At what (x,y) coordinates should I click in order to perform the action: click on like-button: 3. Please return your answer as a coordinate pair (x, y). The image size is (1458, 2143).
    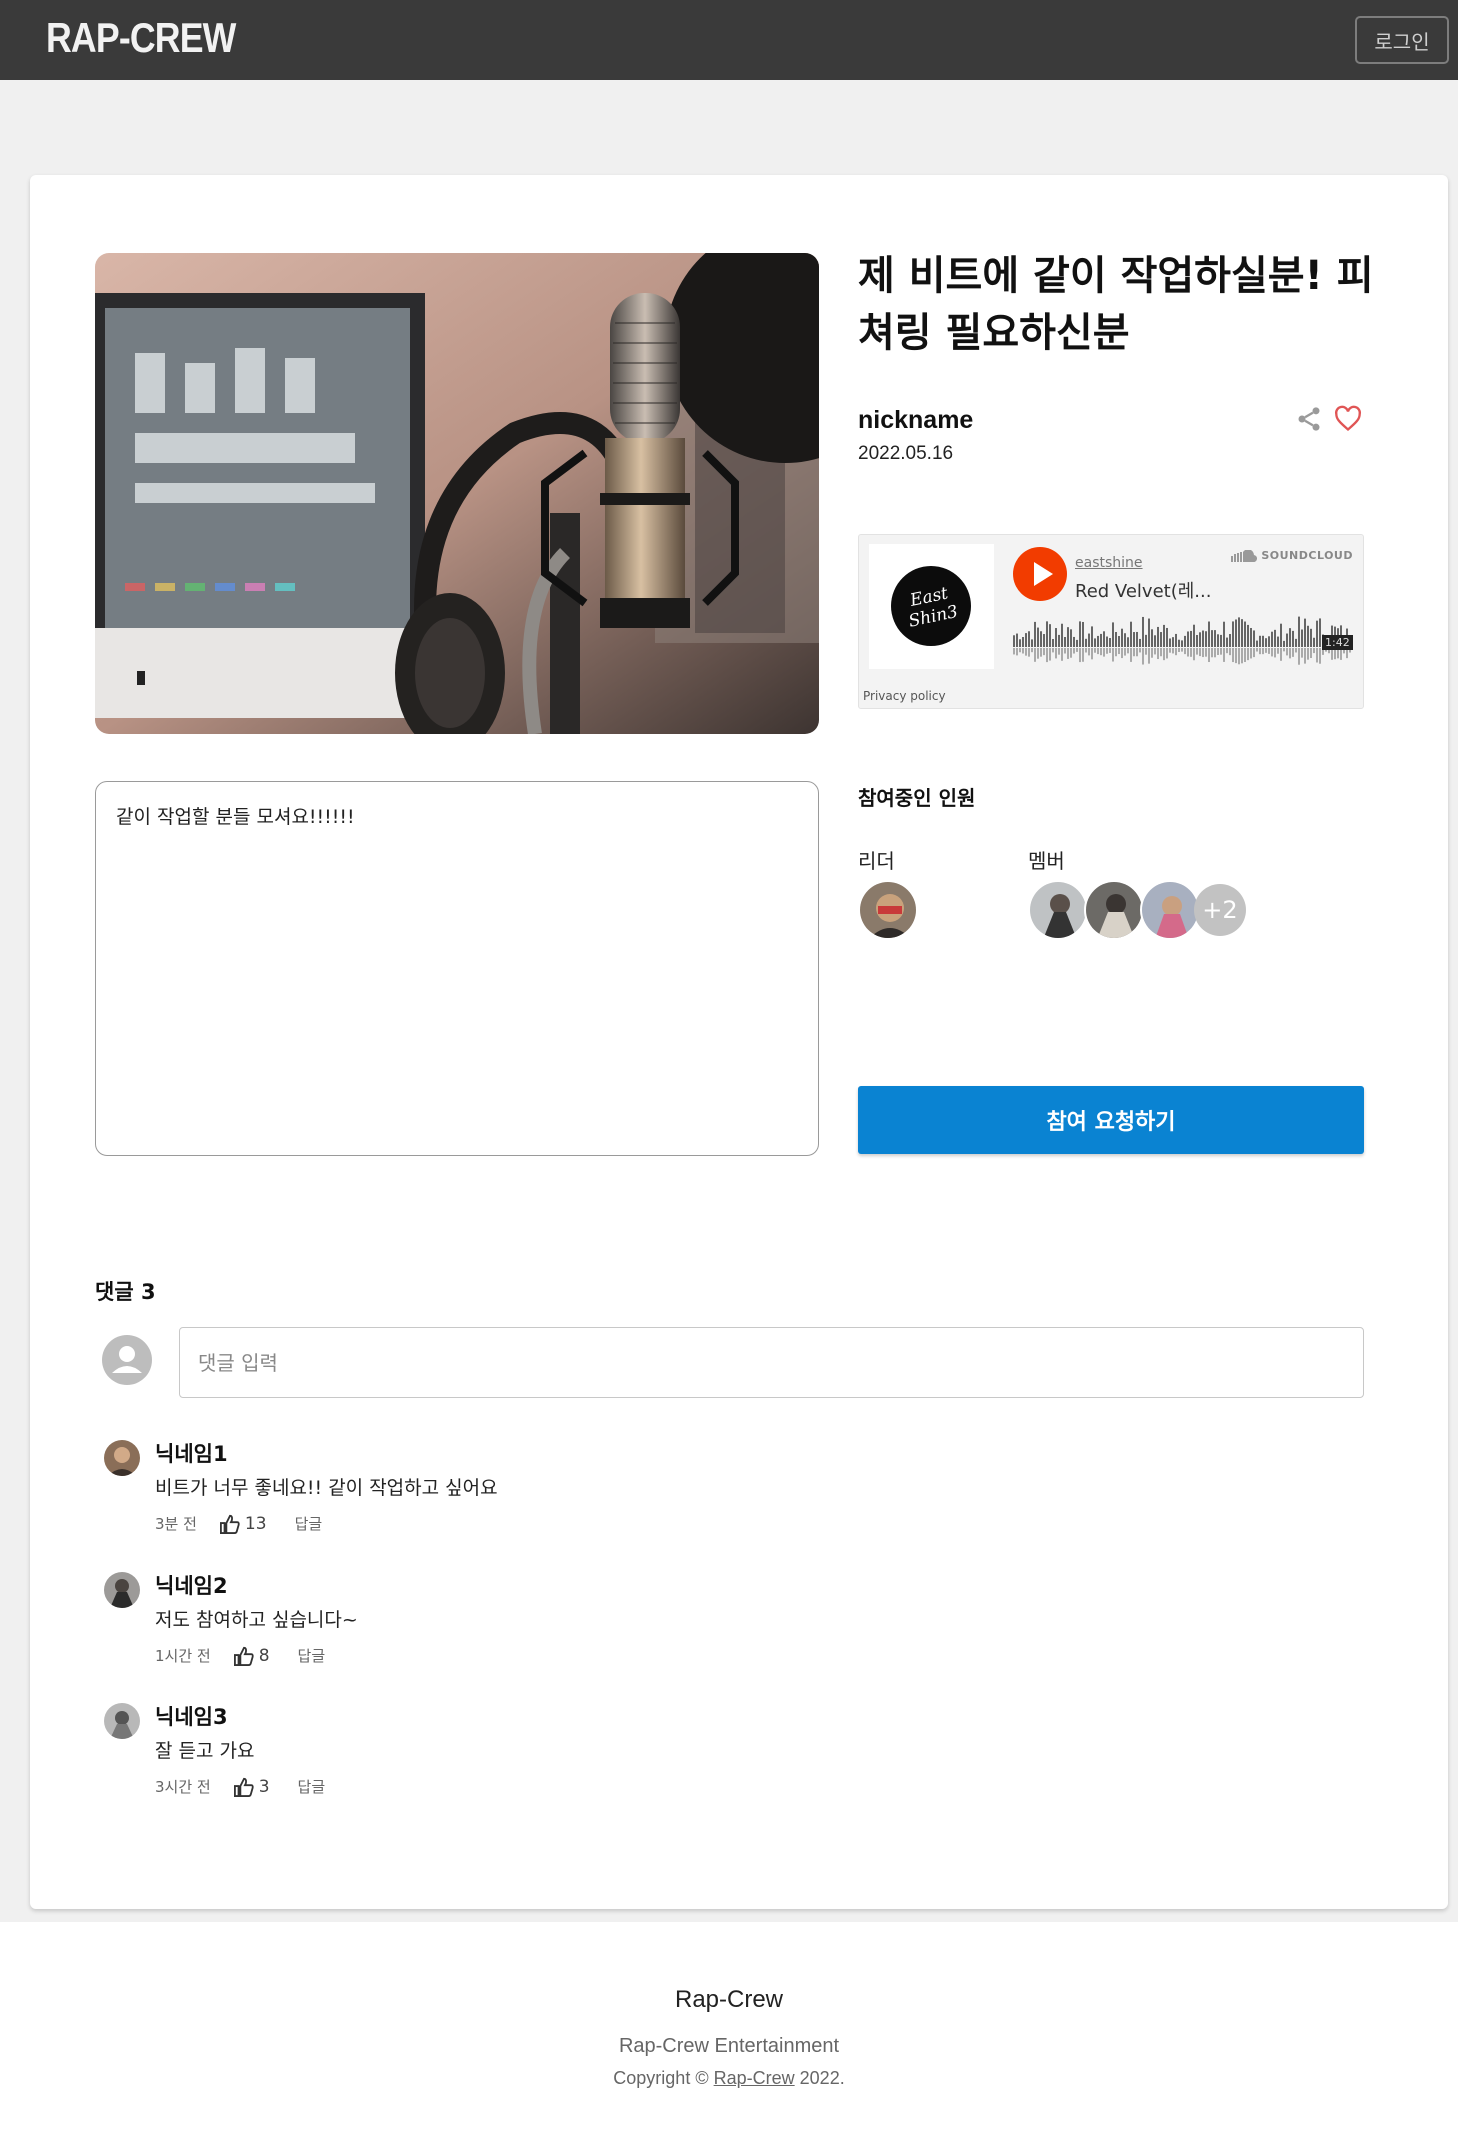
    Looking at the image, I should click on (251, 1787).